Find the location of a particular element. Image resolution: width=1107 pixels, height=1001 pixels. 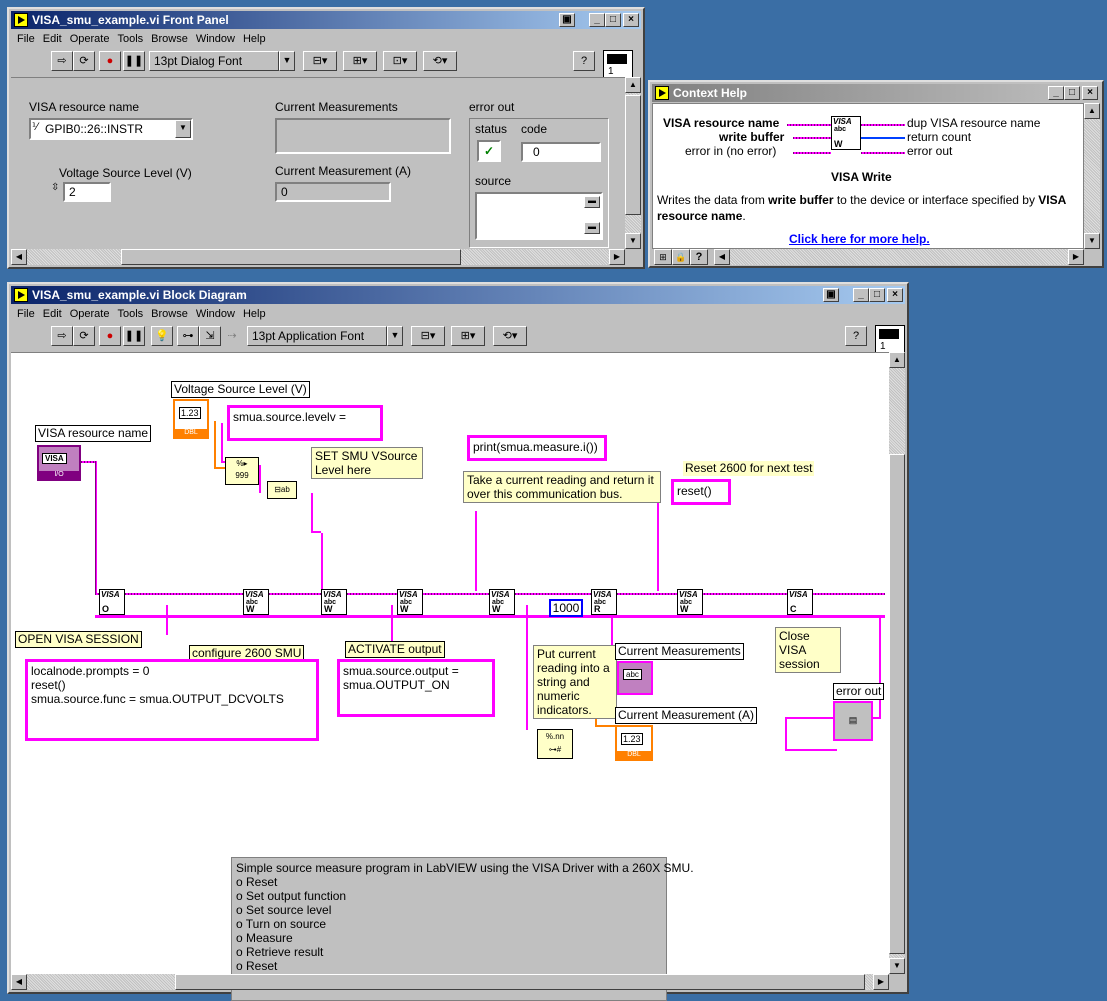

step-into-icon: ⇲ is located at coordinates (210, 336).